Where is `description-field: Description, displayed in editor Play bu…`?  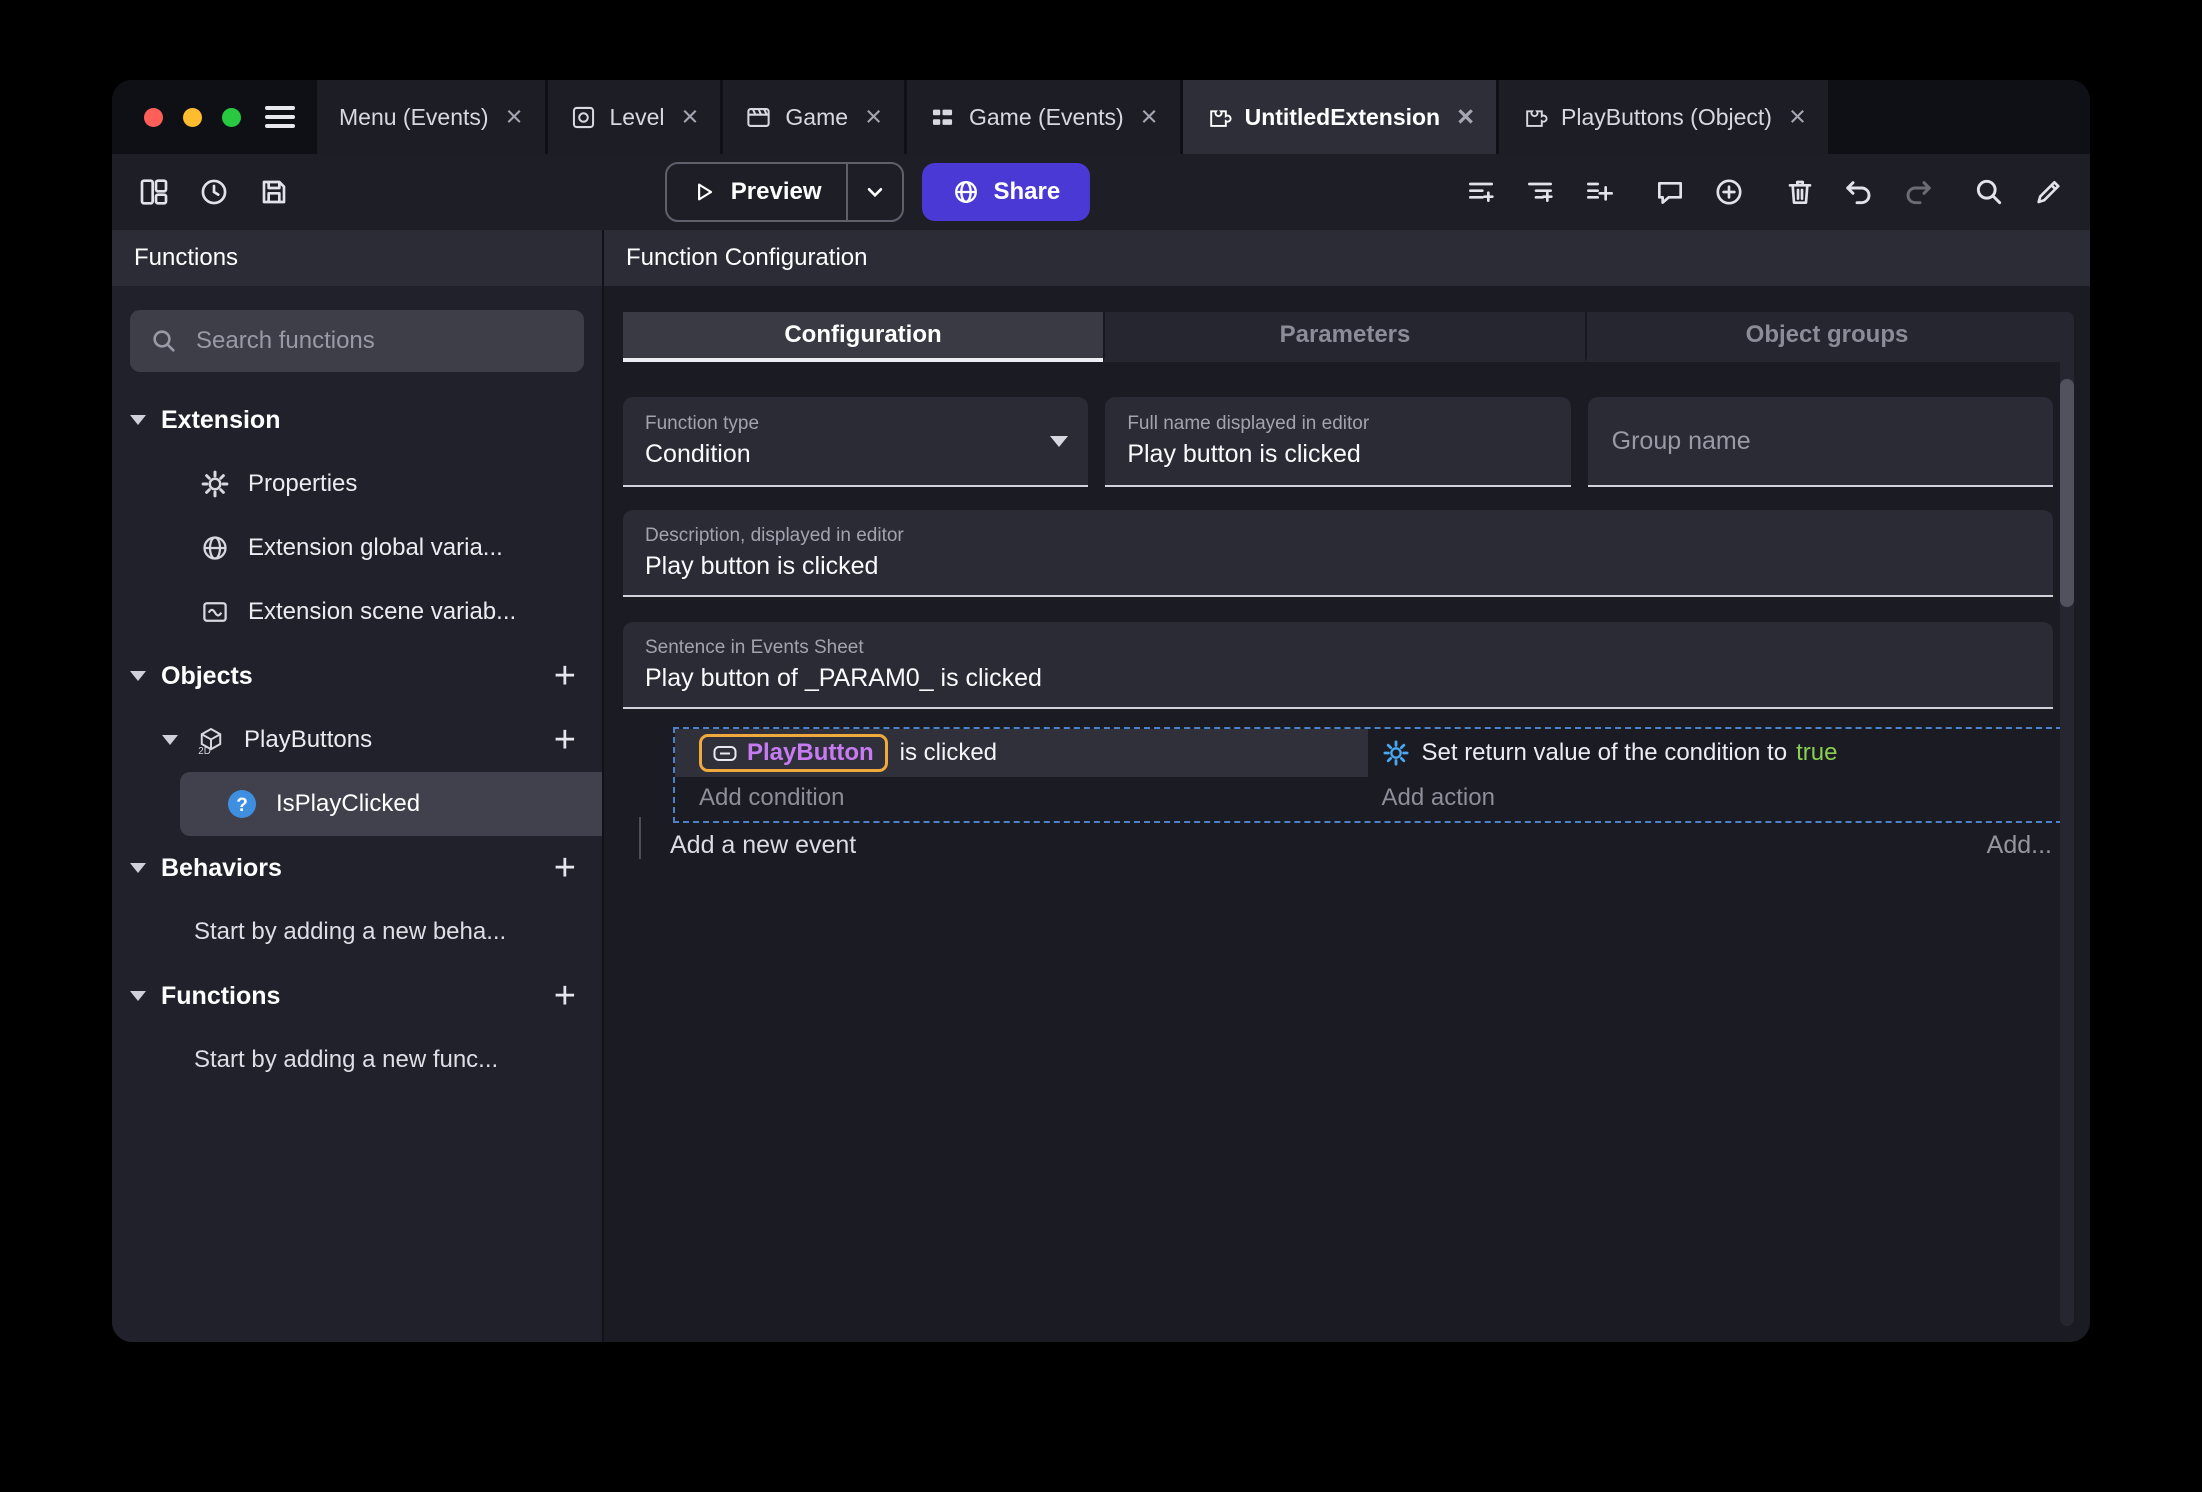 description-field: Description, displayed in editor Play bu… is located at coordinates (1338, 553).